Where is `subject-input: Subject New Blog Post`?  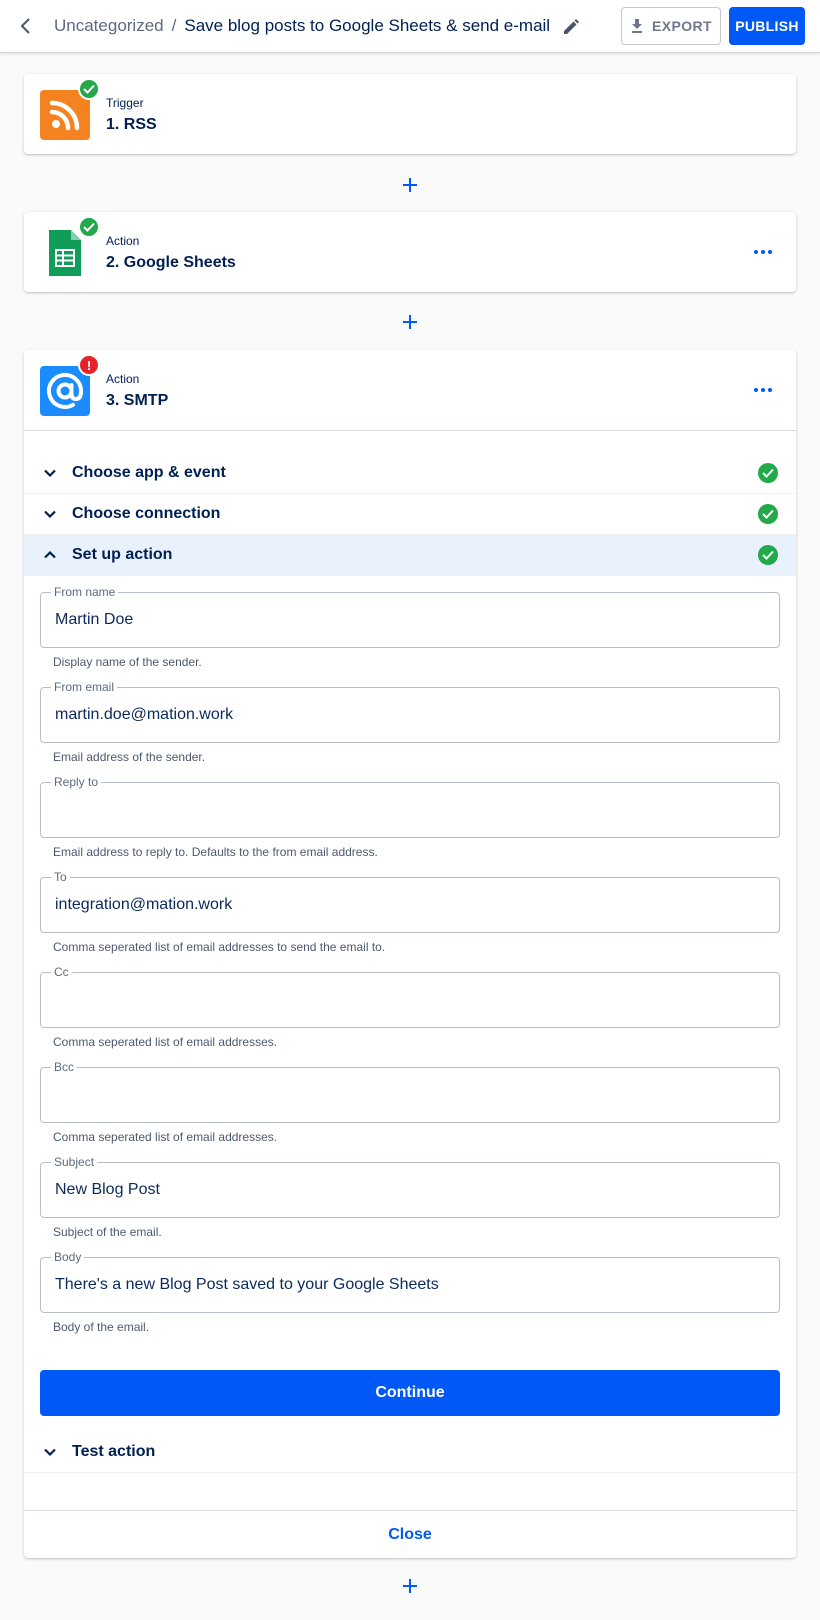
subject-input: Subject New Blog Post is located at coordinates (410, 1186).